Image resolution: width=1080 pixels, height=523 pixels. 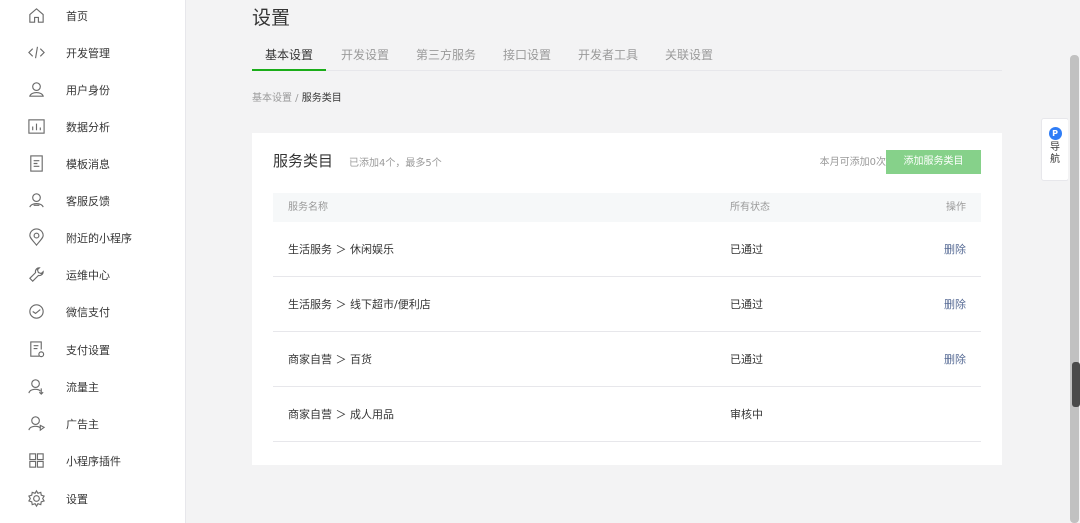 I want to click on monthly-quota-text: 本月可添加0次, so click(x=852, y=162).